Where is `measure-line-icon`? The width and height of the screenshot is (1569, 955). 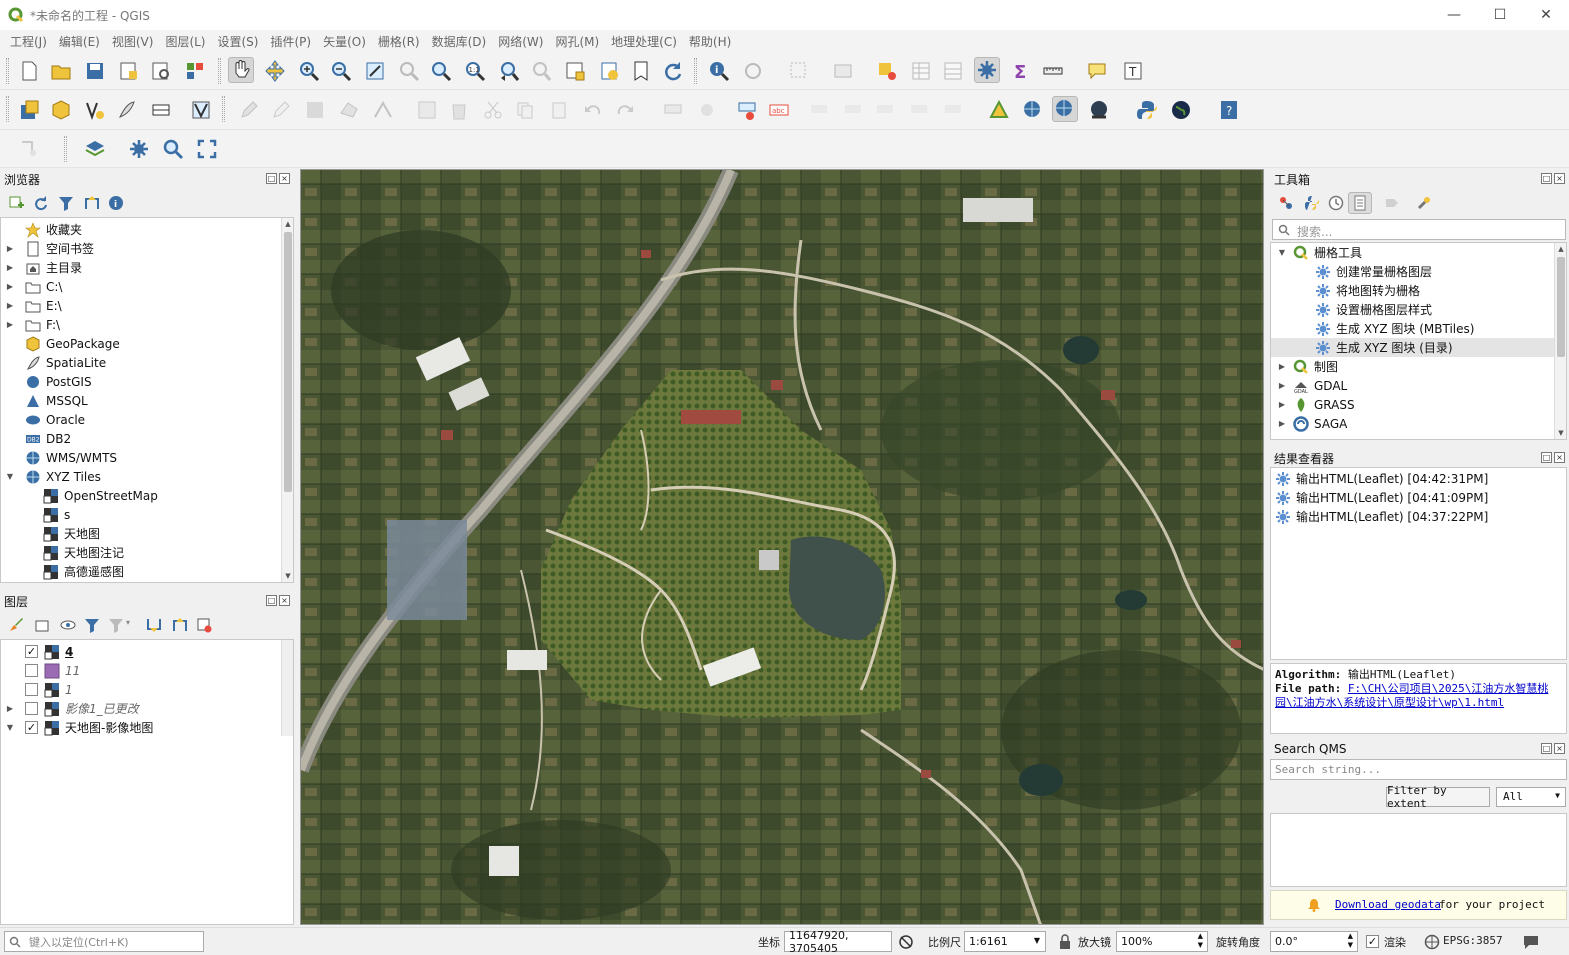
measure-line-icon is located at coordinates (1053, 71).